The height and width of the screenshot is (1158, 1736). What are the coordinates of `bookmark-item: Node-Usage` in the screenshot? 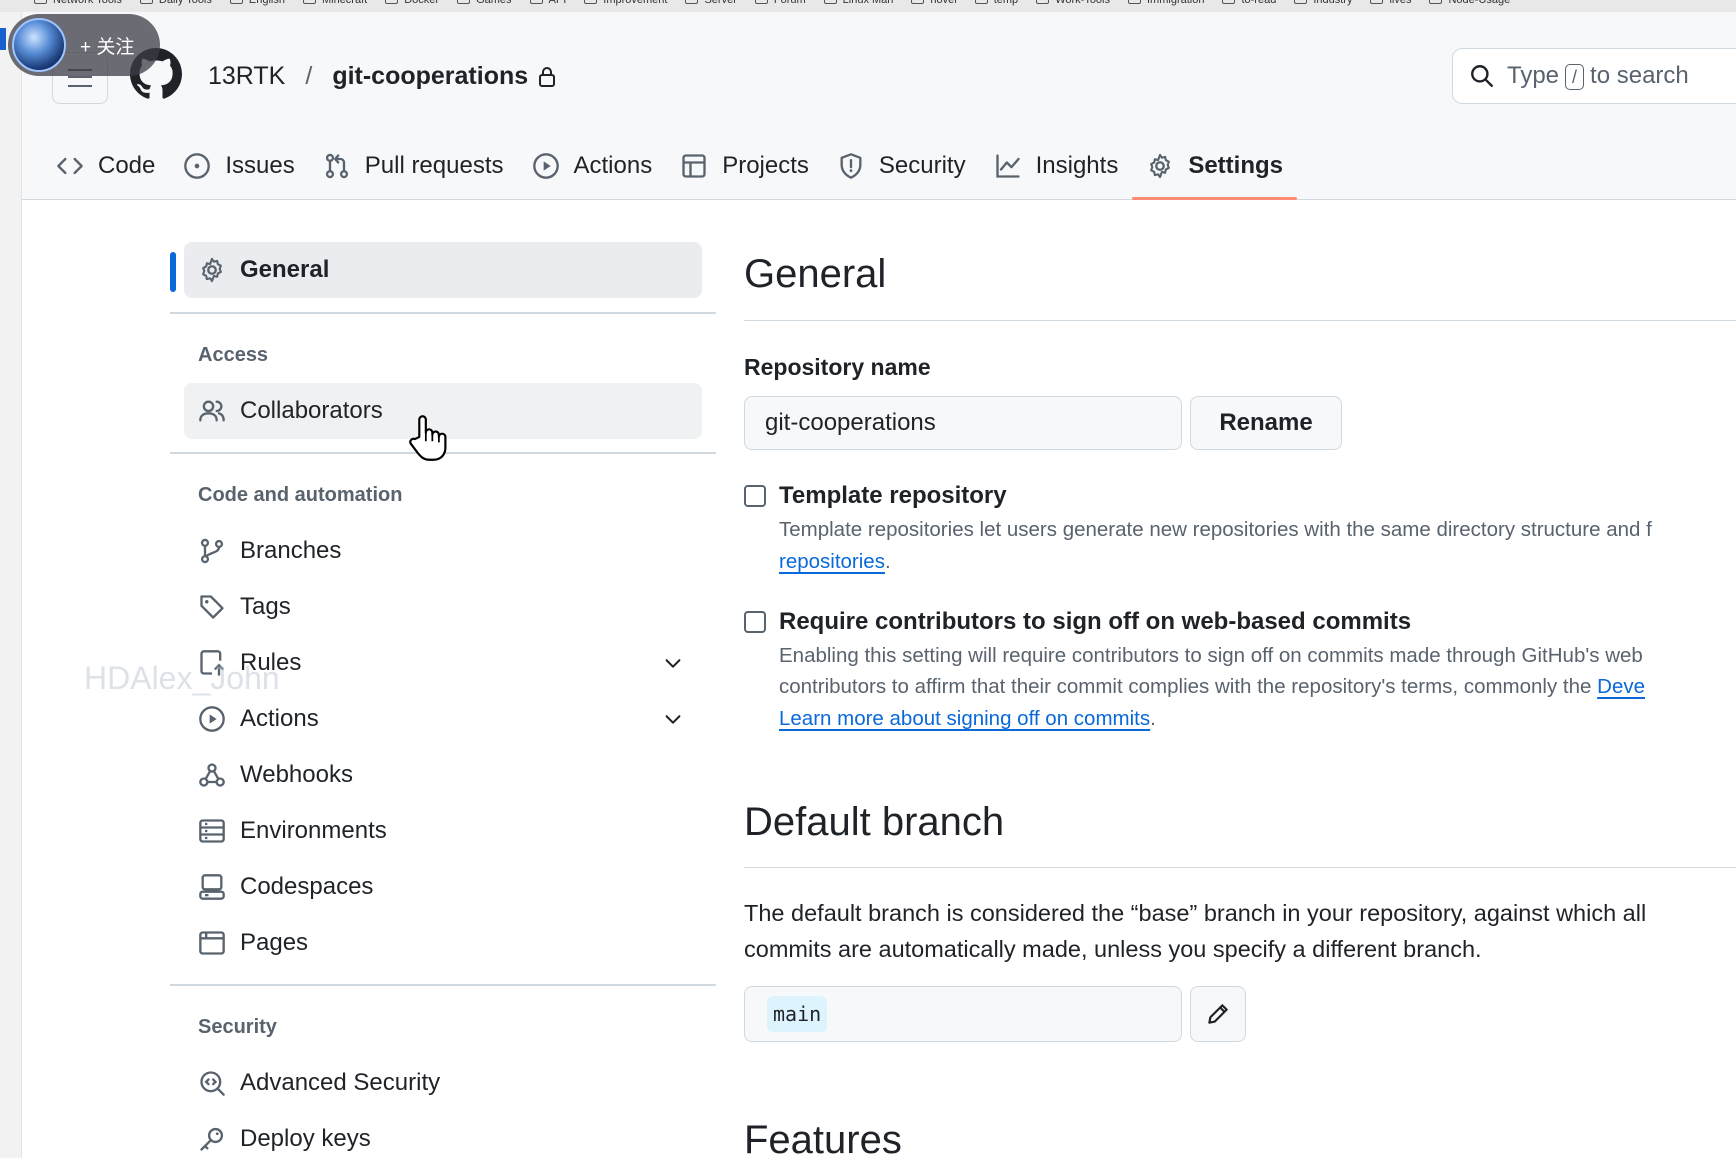 It's located at (1469, 6).